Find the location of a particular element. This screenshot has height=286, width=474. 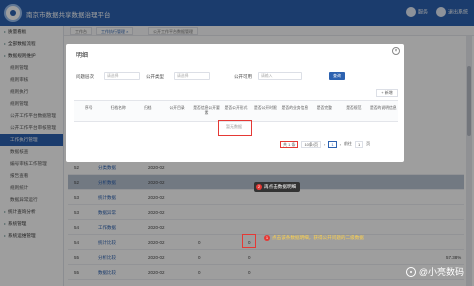

pager-prev-icon: ‹ is located at coordinates (324, 144).